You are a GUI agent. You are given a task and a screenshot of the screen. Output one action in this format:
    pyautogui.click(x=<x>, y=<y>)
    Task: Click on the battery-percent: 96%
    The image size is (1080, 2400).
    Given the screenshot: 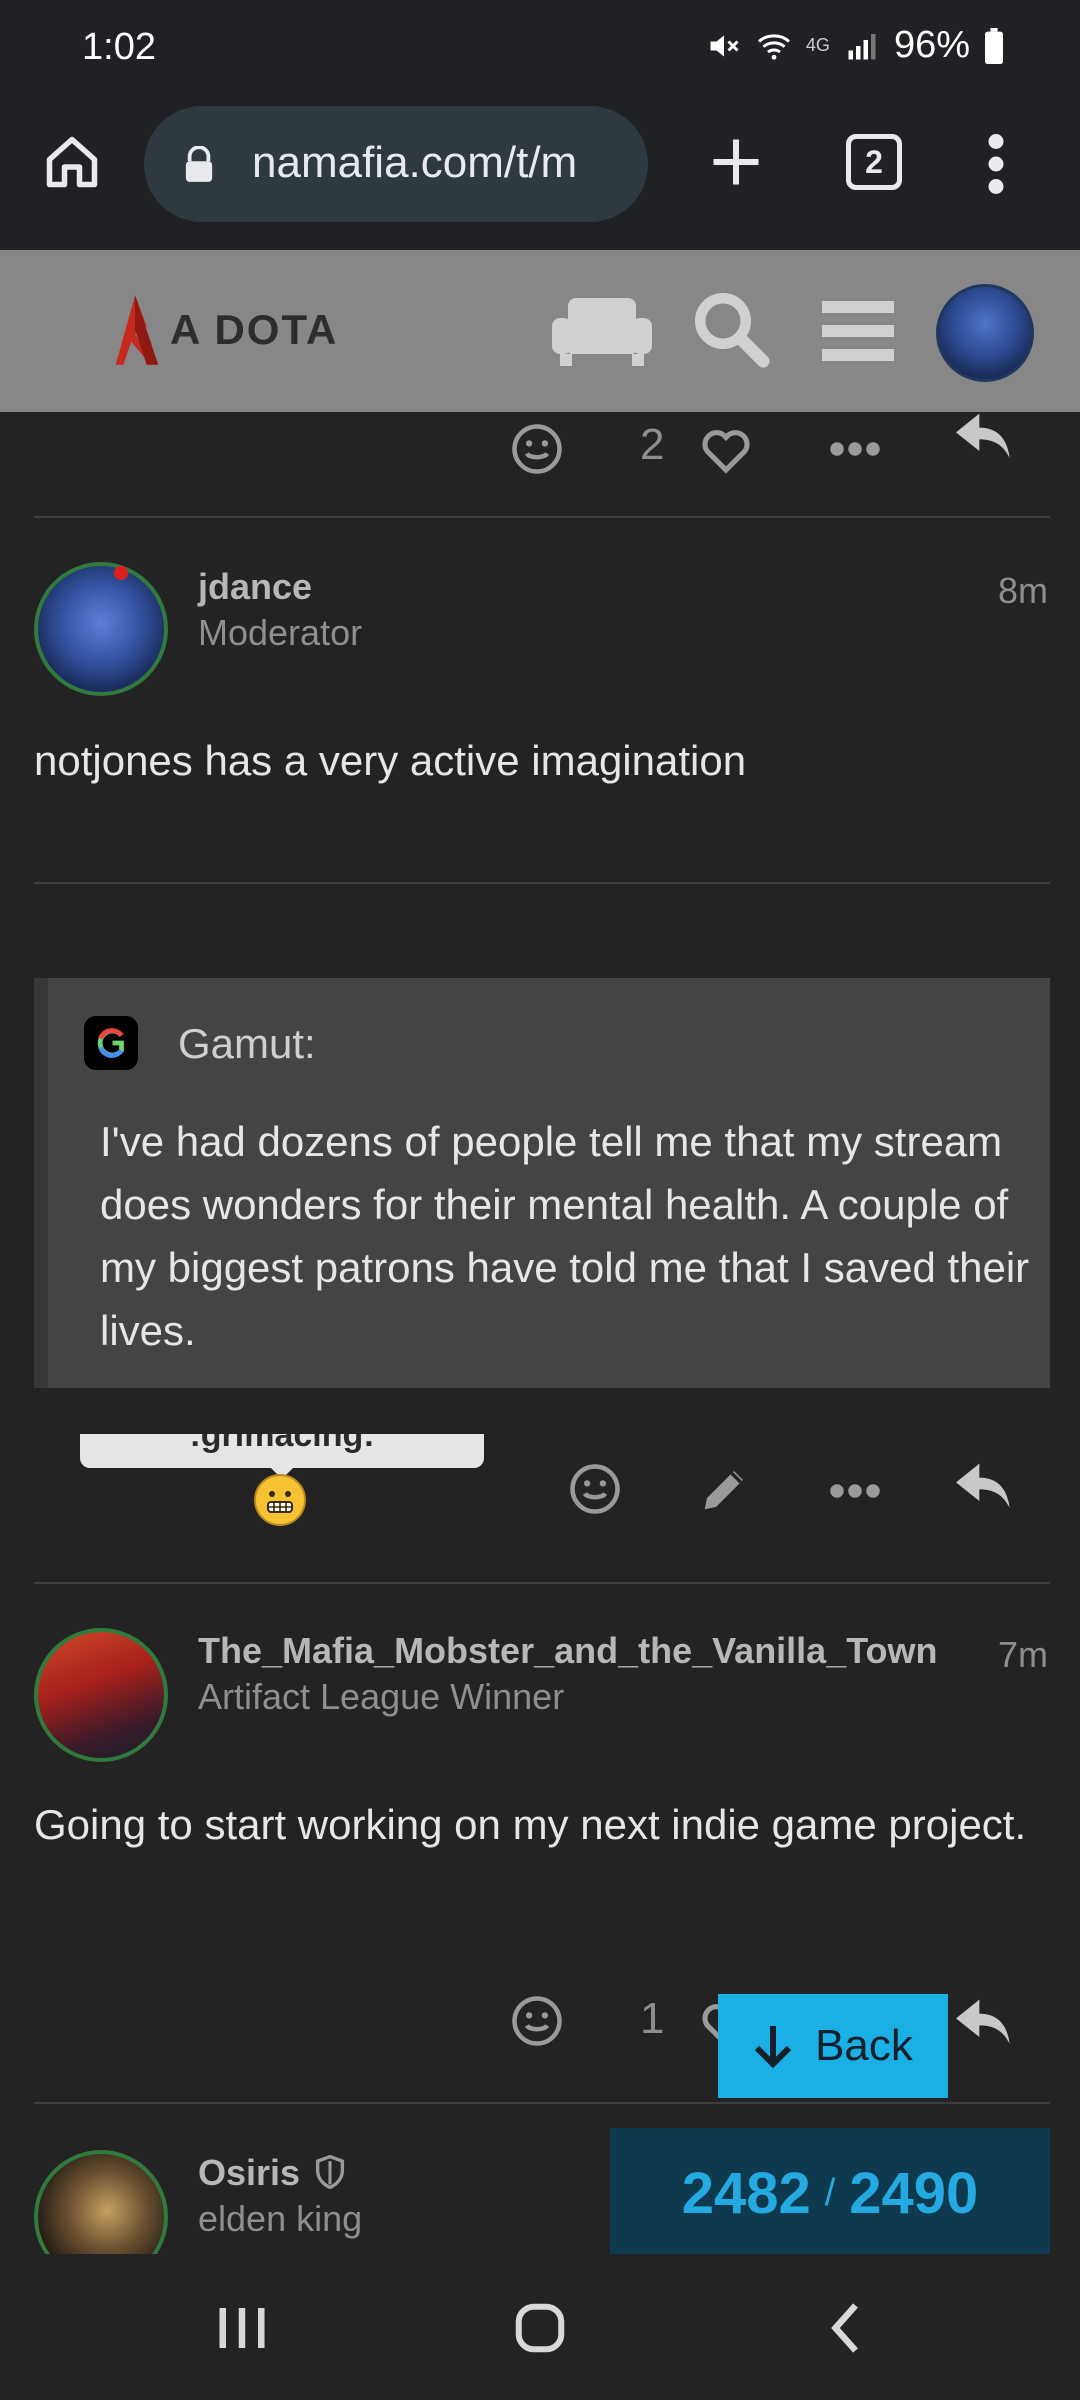 What is the action you would take?
    pyautogui.click(x=931, y=45)
    